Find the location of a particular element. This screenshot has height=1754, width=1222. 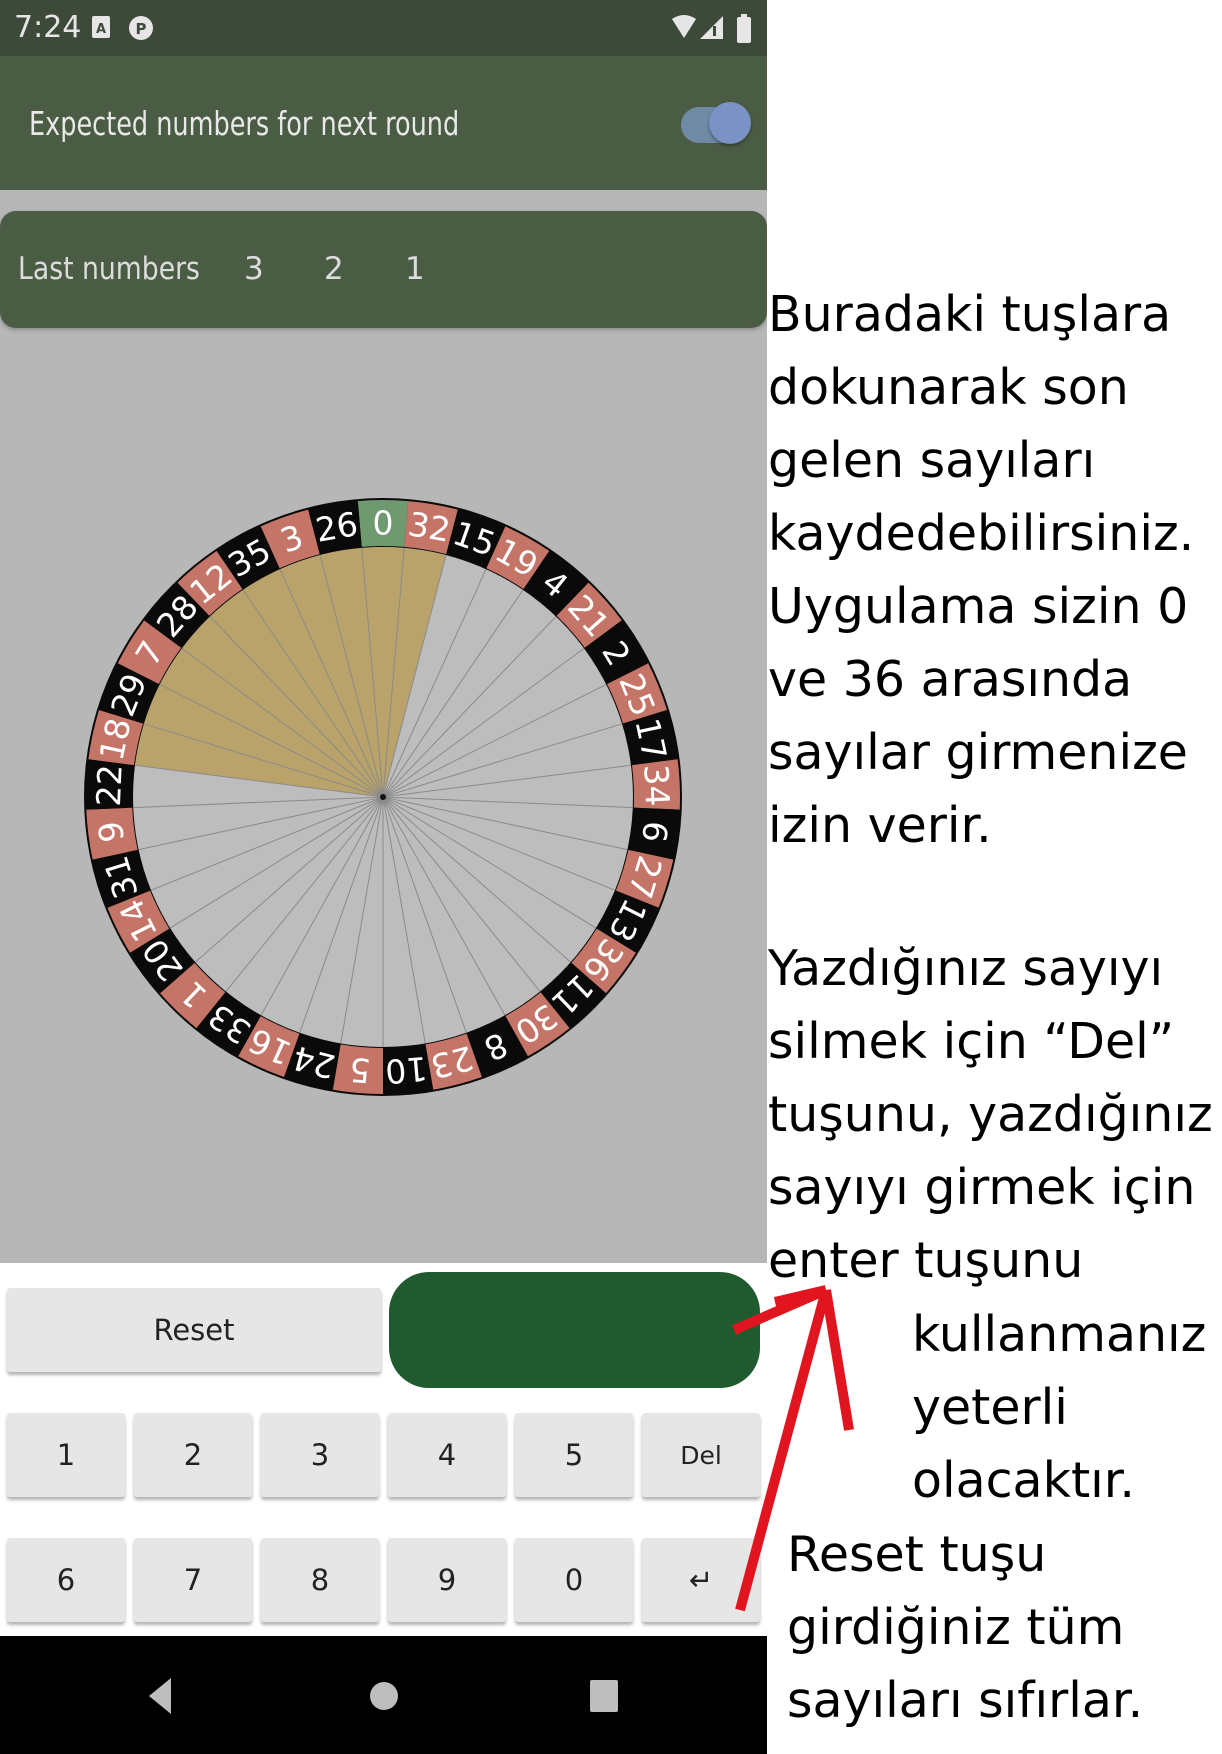

wheel-number: 26 is located at coordinates (337, 527).